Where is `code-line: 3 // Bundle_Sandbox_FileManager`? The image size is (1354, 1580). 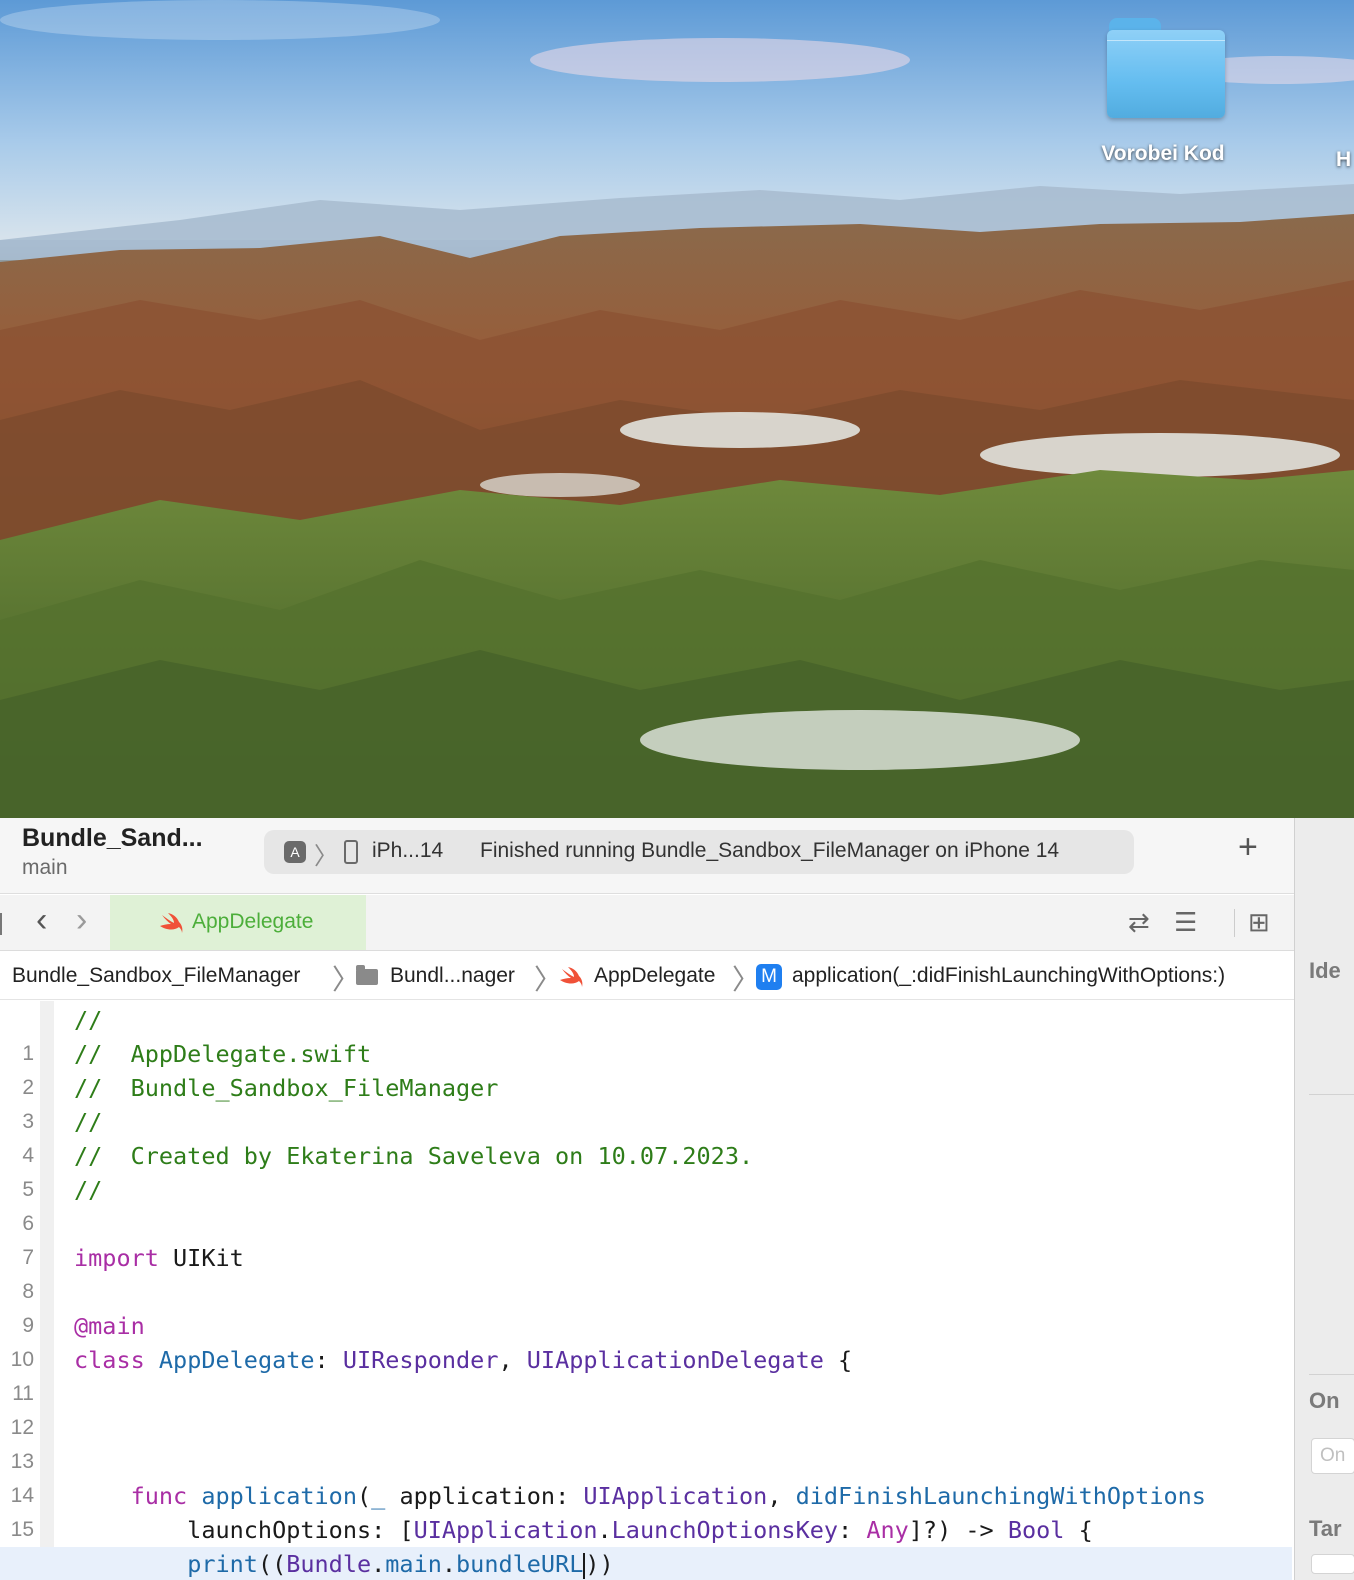
code-line: 3 // Bundle_Sandbox_FileManager is located at coordinates (646, 1102).